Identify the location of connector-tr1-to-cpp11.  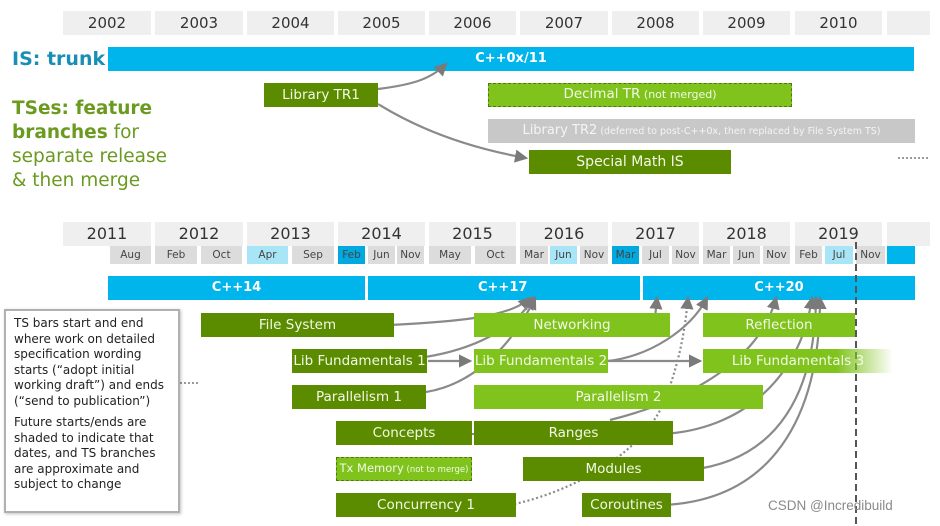
(412, 76).